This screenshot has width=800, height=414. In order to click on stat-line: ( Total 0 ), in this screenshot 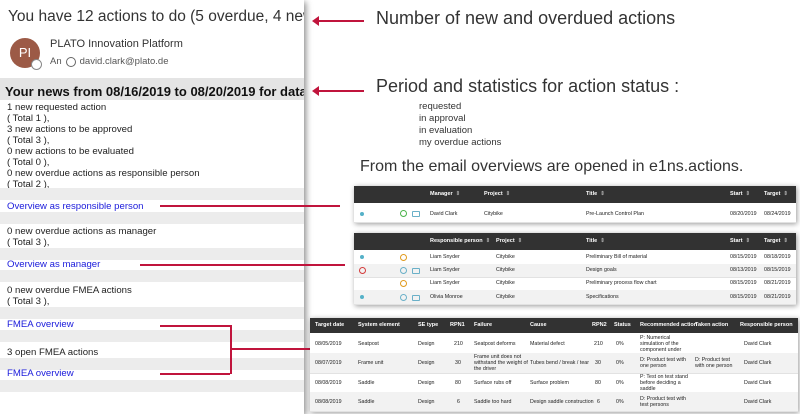, I will do `click(28, 162)`.